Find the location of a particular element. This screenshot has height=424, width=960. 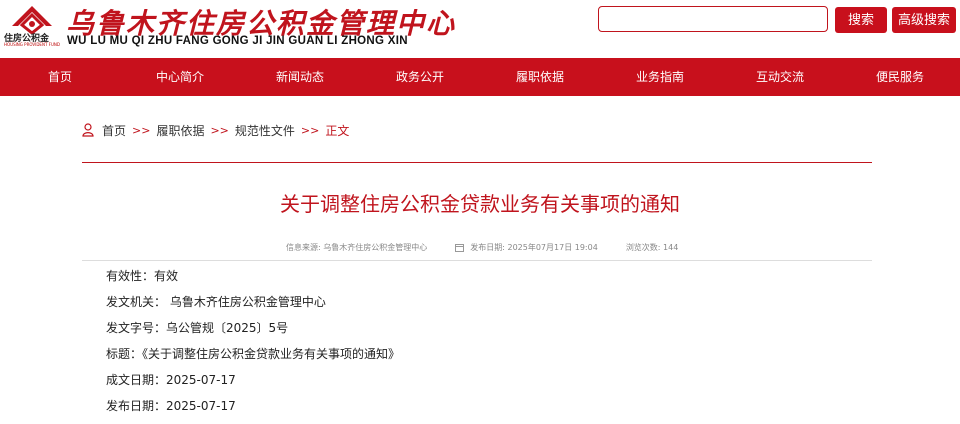

meta-divider is located at coordinates (477, 260).